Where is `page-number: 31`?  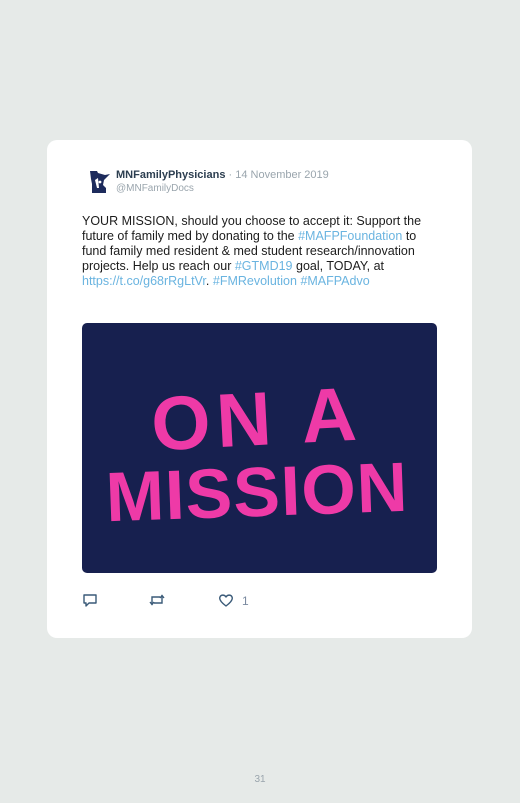 page-number: 31 is located at coordinates (260, 779).